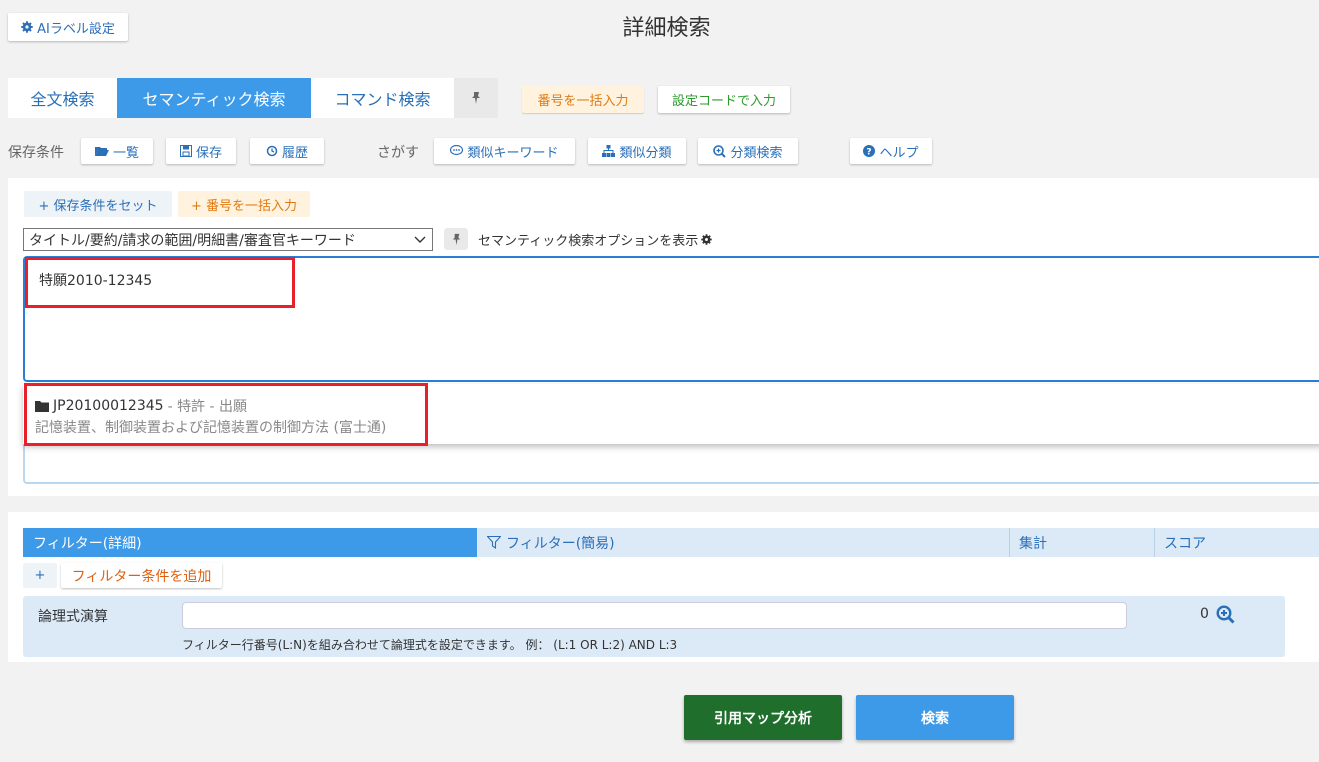 Image resolution: width=1319 pixels, height=762 pixels. Describe the element at coordinates (272, 151) in the screenshot. I see `history-icon` at that location.